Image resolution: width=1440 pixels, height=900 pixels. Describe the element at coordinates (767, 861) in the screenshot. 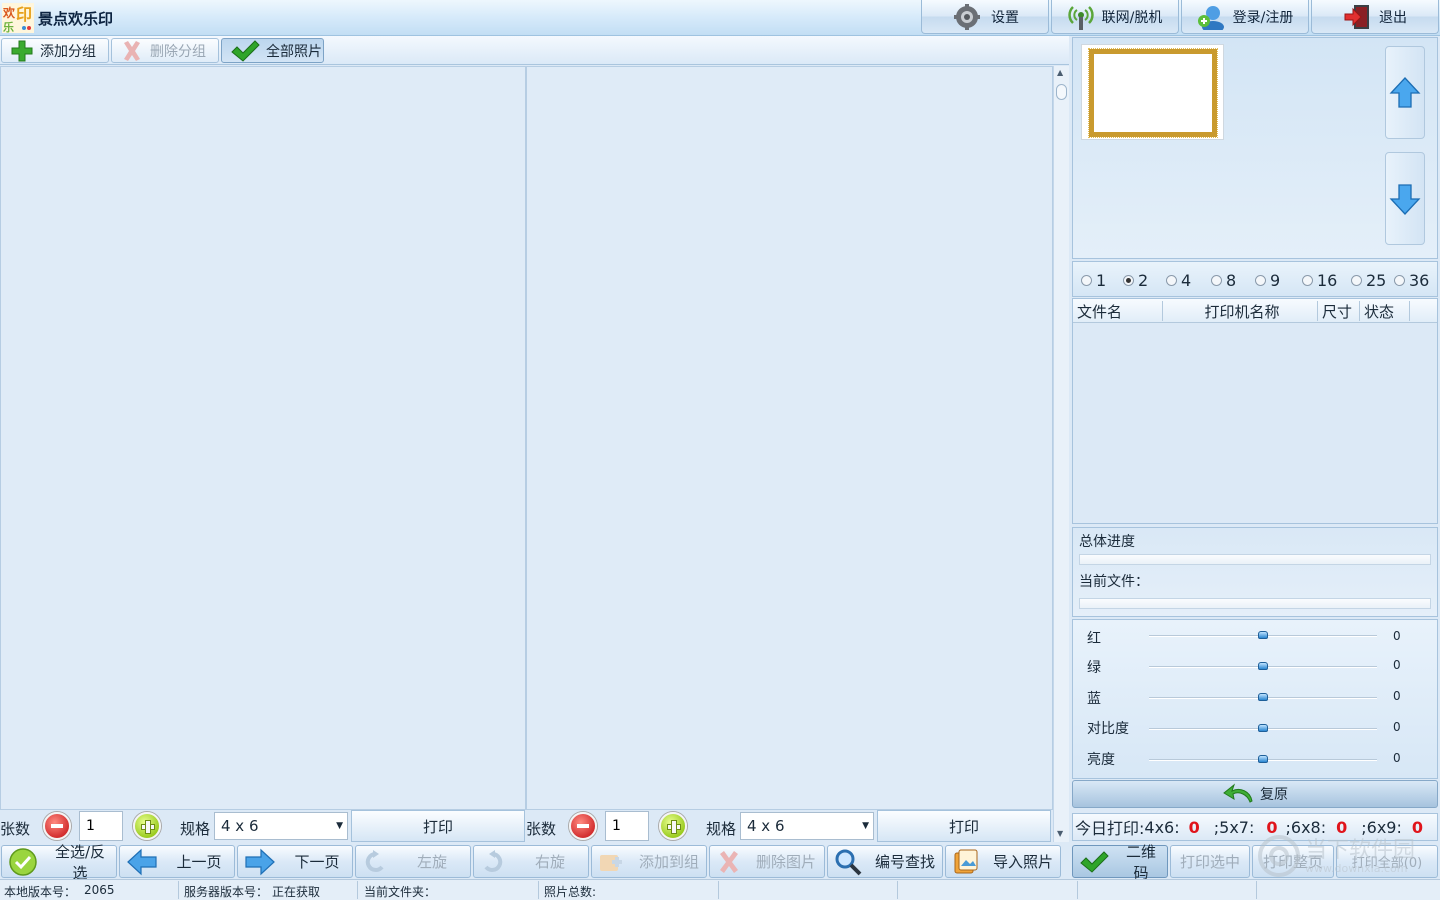

I see `delete-image-button: 删除图片` at that location.